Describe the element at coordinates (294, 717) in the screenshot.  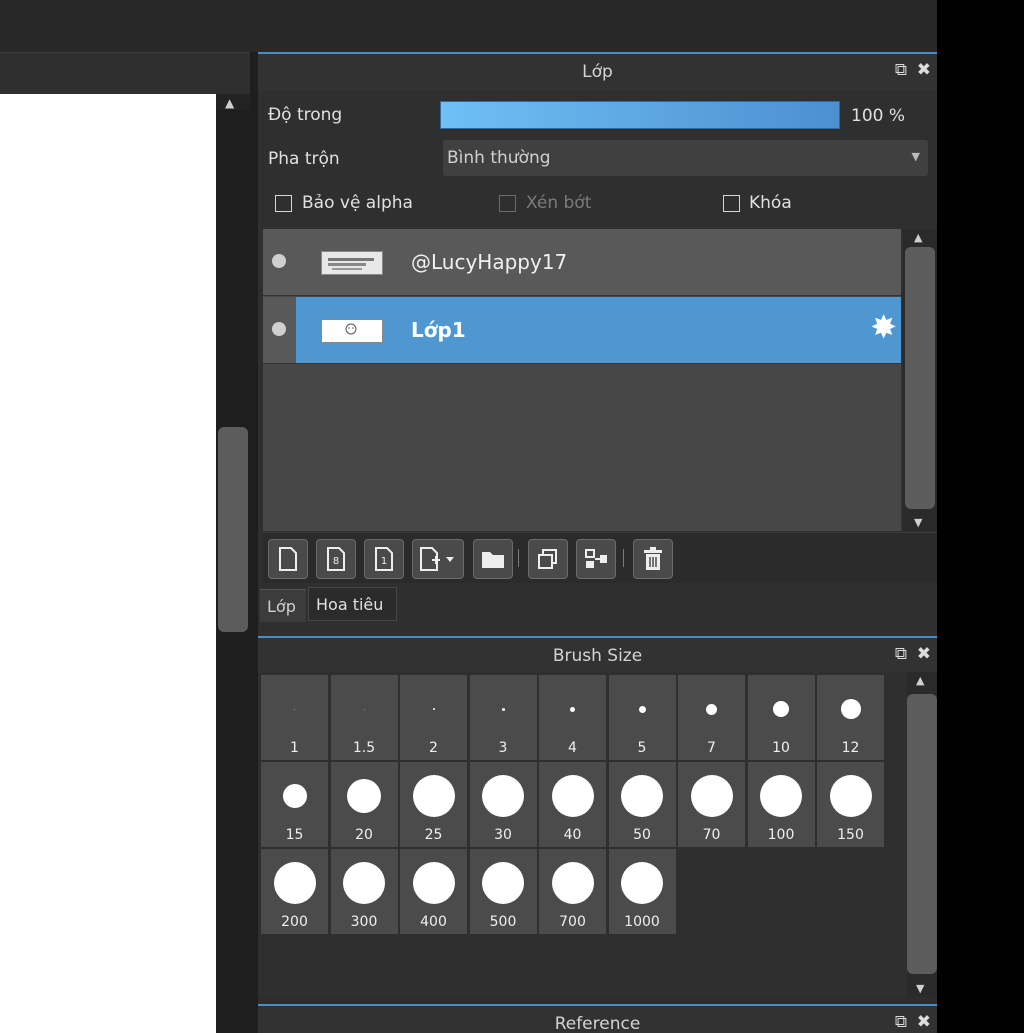
I see `brush-size-1: 1` at that location.